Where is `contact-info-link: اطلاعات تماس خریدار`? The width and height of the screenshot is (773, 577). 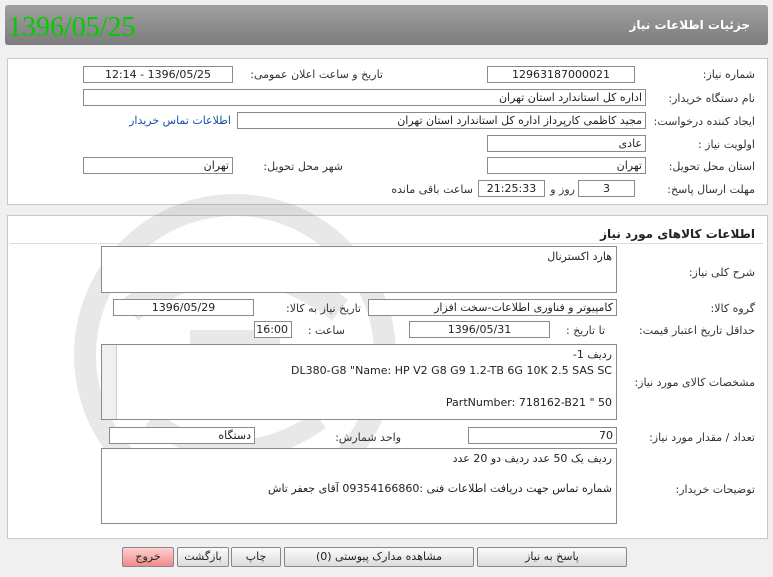
contact-info-link: اطلاعات تماس خریدار is located at coordinates (180, 120).